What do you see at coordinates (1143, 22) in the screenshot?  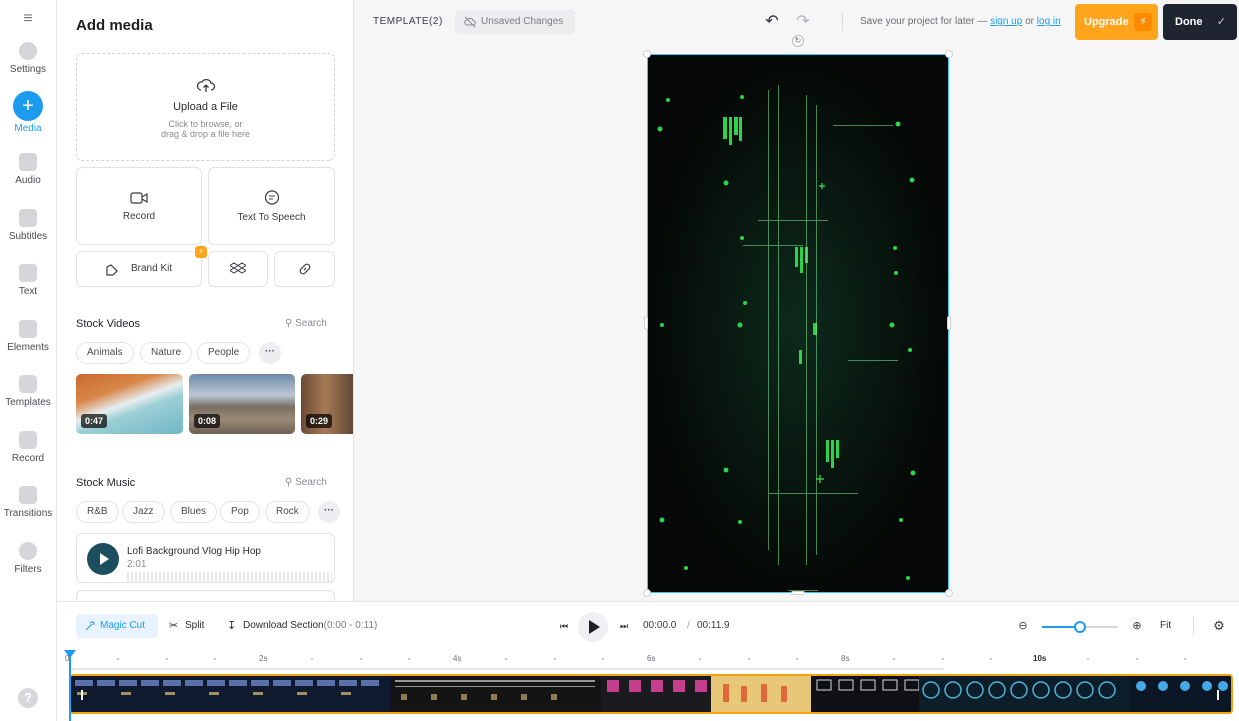 I see `bolt-icon: ⚡` at bounding box center [1143, 22].